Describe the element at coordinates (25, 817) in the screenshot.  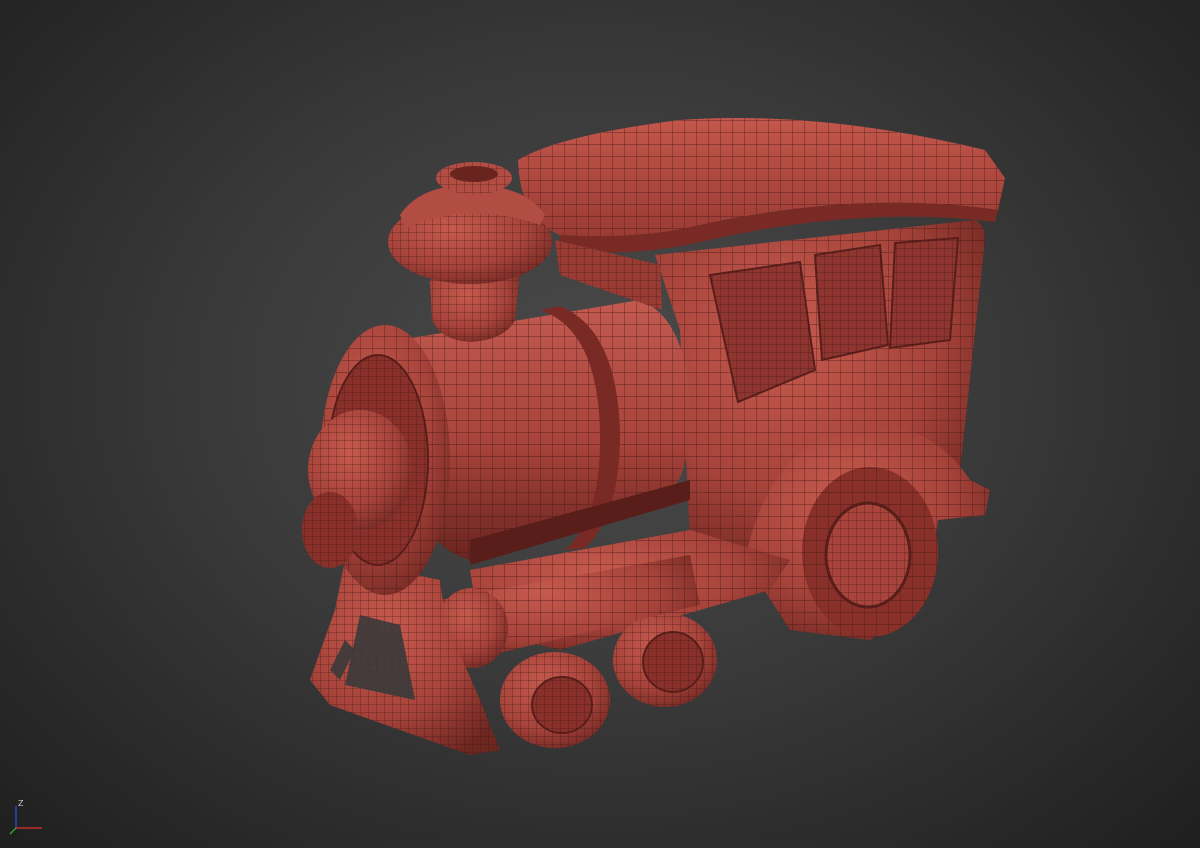
I see `axis-gizmo: Z` at that location.